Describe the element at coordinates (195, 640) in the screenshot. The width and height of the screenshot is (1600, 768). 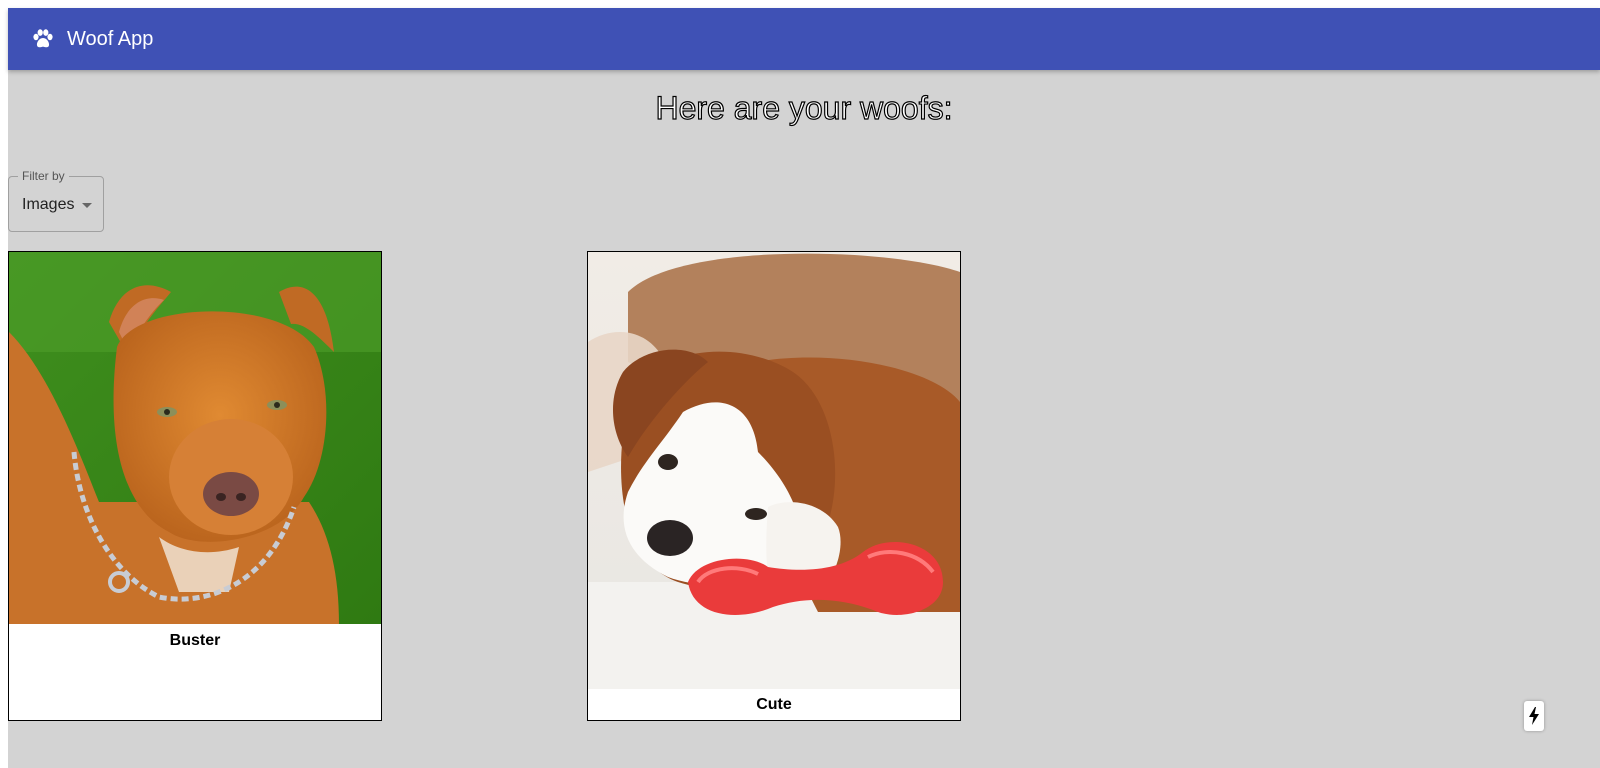
I see `card-caption: Buster` at that location.